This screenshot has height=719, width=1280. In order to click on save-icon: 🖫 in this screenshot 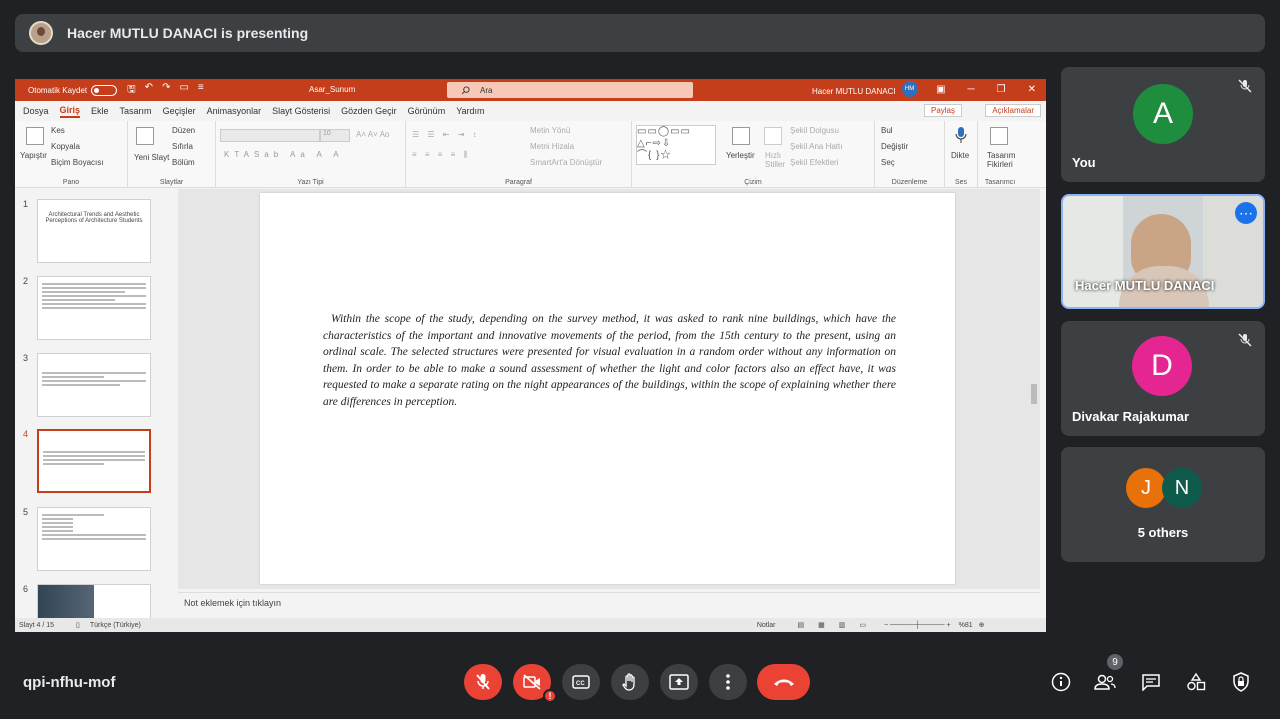, I will do `click(131, 90)`.